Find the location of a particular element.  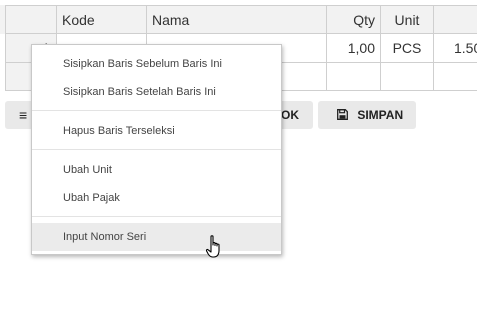

col-header-number is located at coordinates (31, 19).